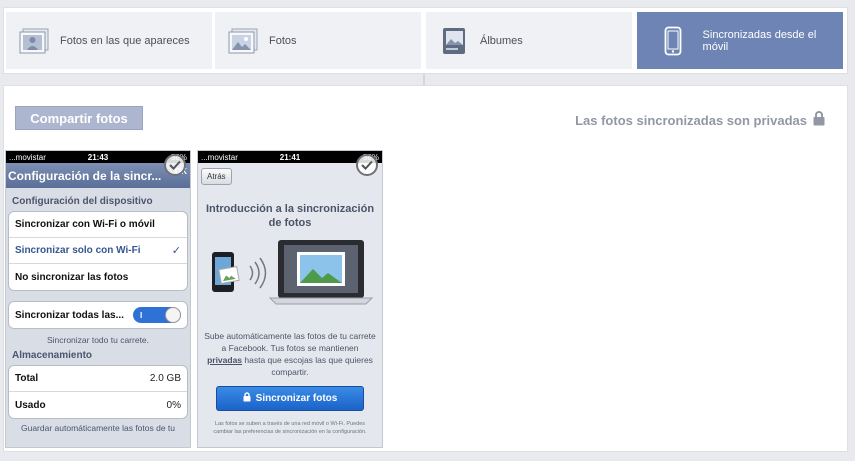  I want to click on tab-label: Fotos, so click(283, 40).